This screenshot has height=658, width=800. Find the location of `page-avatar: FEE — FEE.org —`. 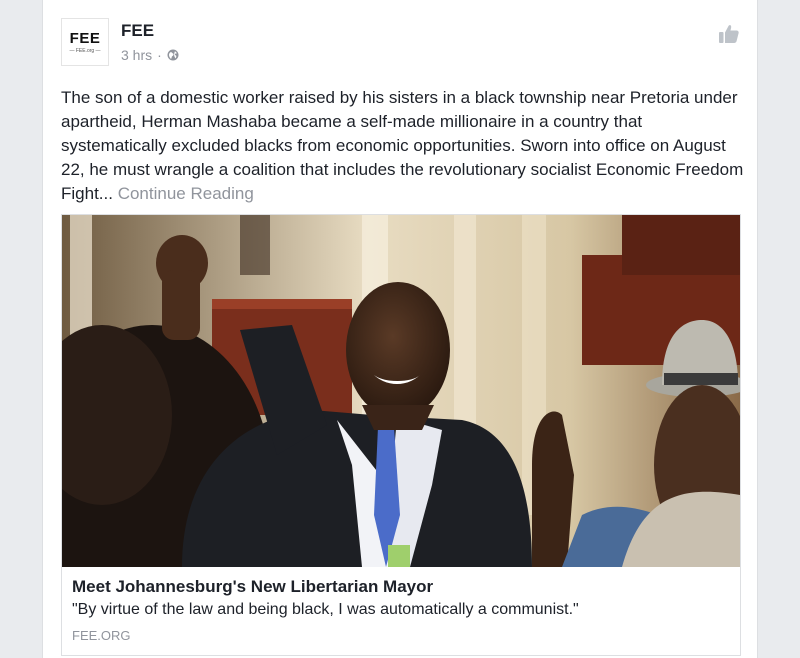

page-avatar: FEE — FEE.org — is located at coordinates (85, 42).